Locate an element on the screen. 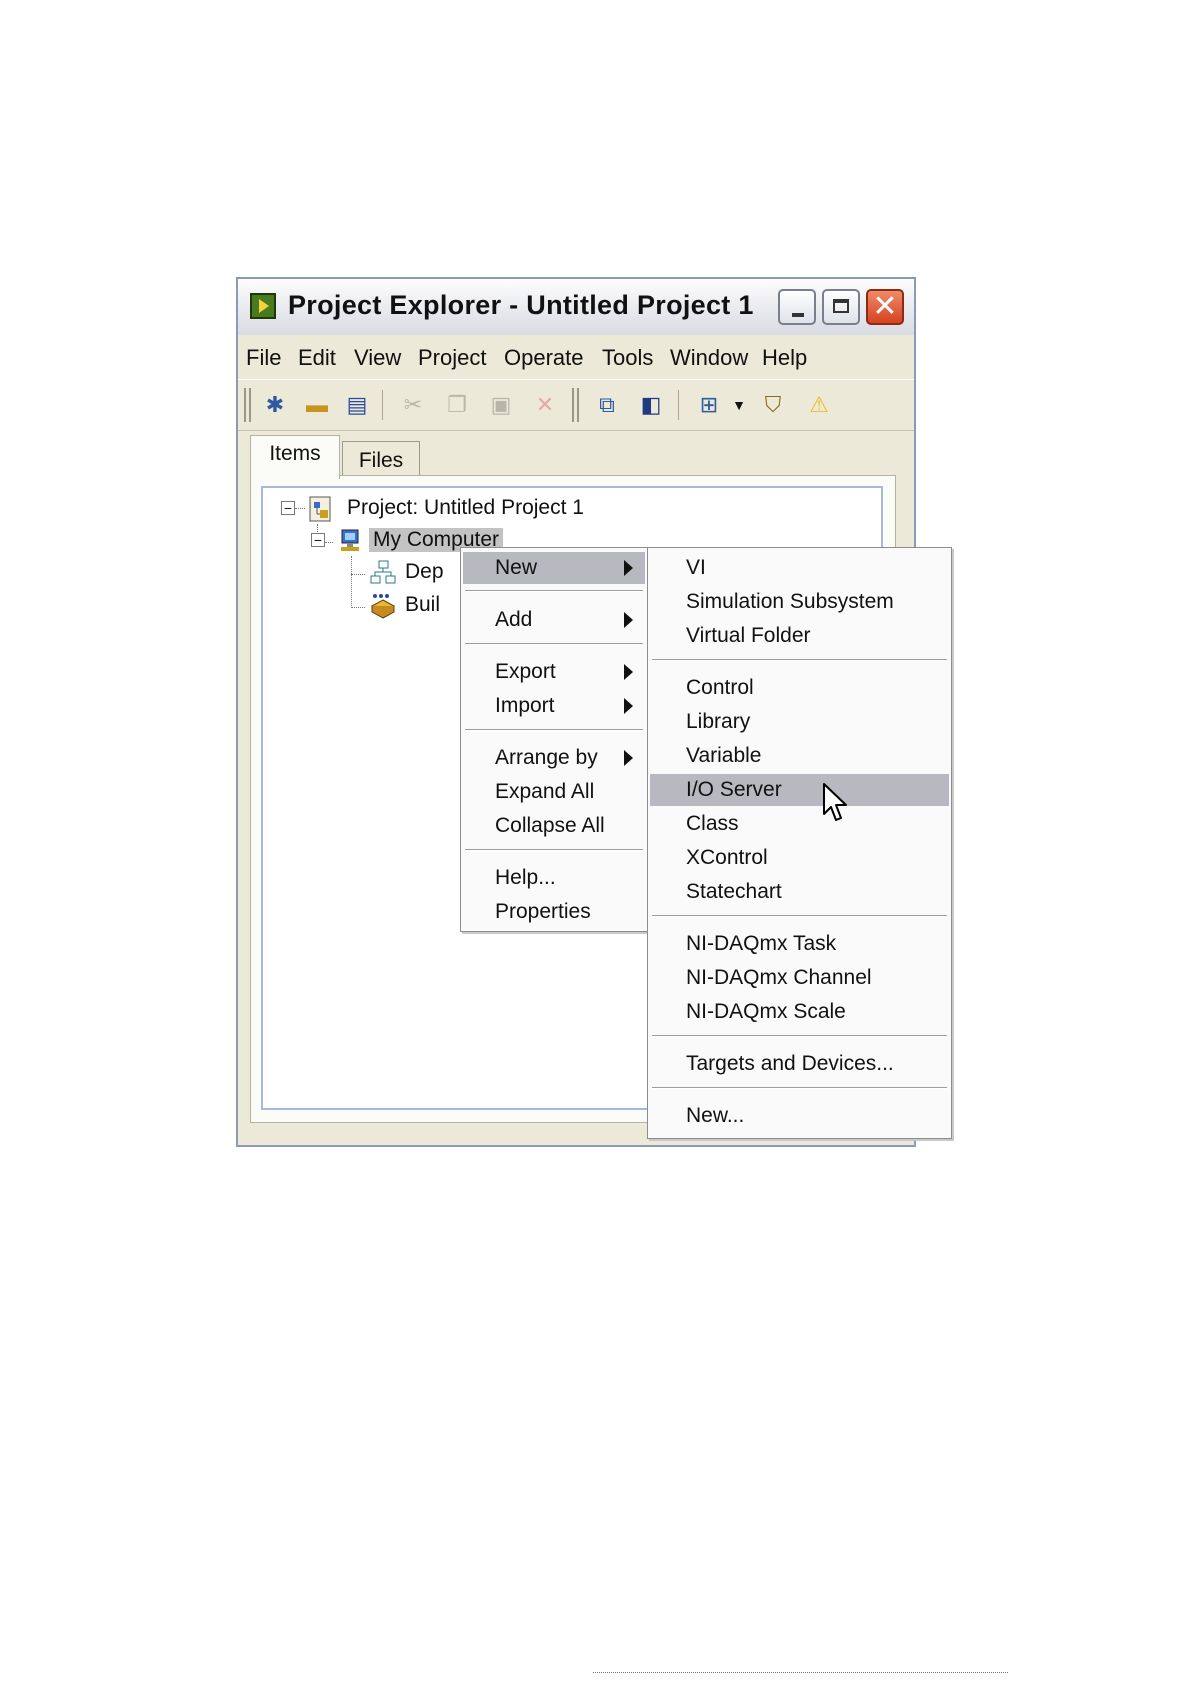  menu-view: View is located at coordinates (377, 358).